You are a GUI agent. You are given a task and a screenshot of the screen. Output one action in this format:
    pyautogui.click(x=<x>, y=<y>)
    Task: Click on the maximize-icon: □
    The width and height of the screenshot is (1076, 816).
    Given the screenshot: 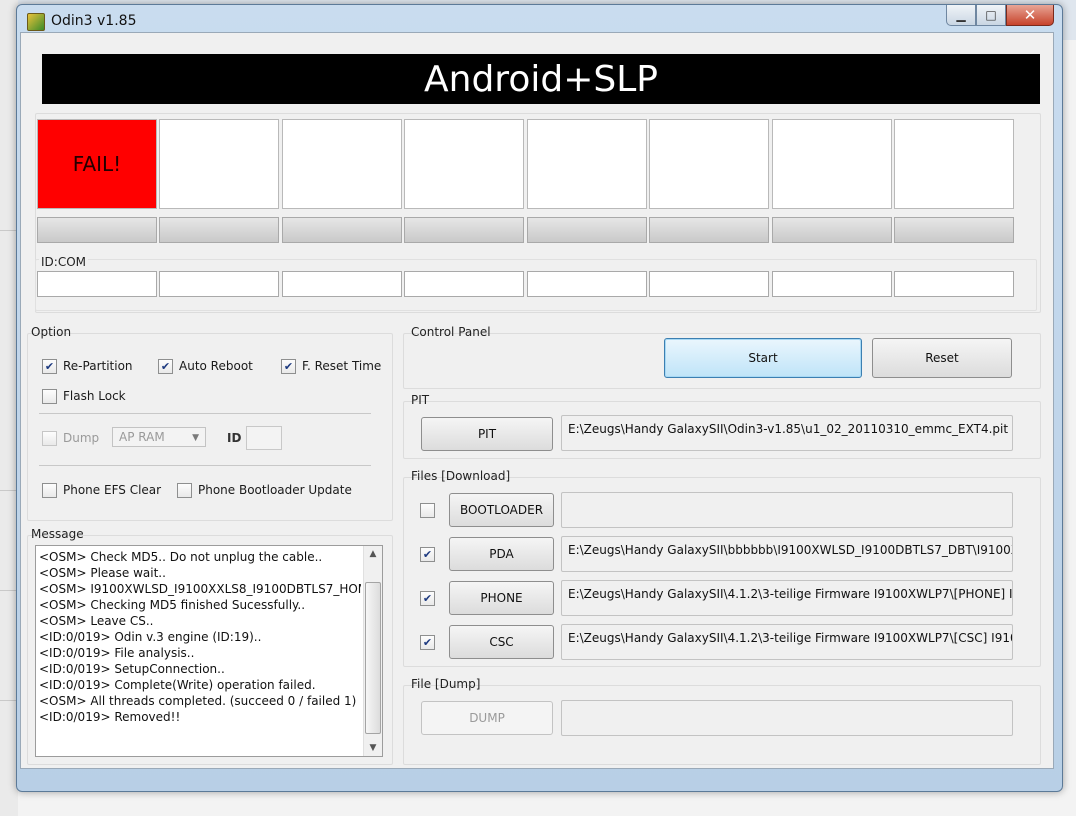 What is the action you would take?
    pyautogui.click(x=991, y=15)
    